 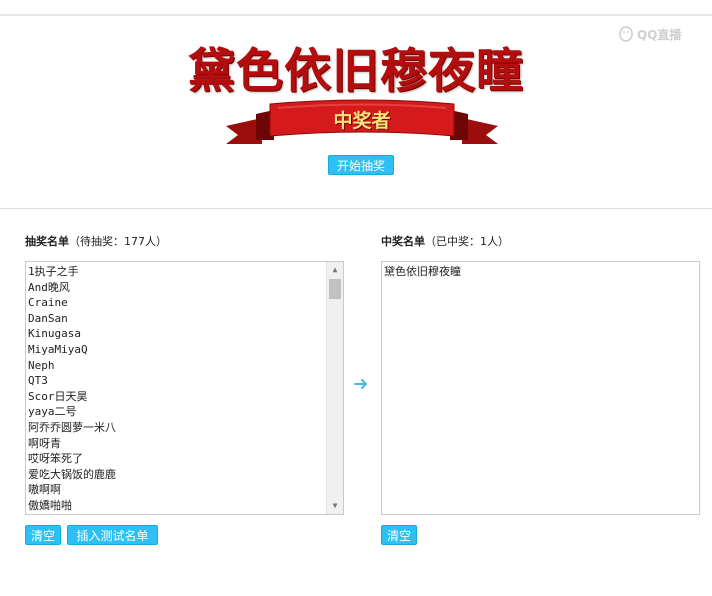 I want to click on winners-count: （已中奖：1人）, so click(x=467, y=241).